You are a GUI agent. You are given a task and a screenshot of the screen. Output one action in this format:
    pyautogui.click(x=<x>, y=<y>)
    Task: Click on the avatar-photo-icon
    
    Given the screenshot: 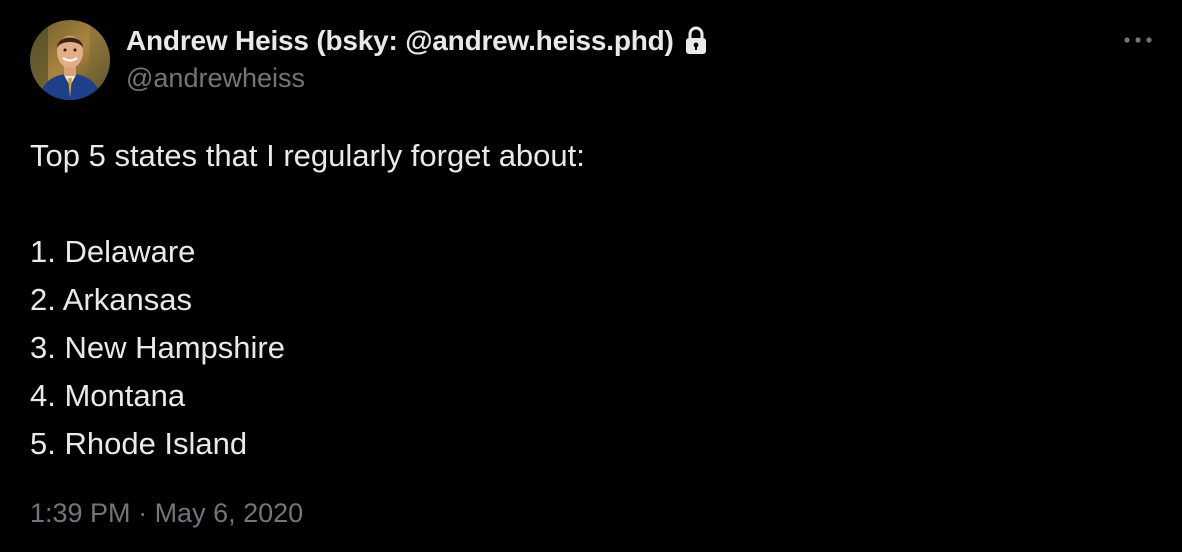 What is the action you would take?
    pyautogui.click(x=70, y=60)
    